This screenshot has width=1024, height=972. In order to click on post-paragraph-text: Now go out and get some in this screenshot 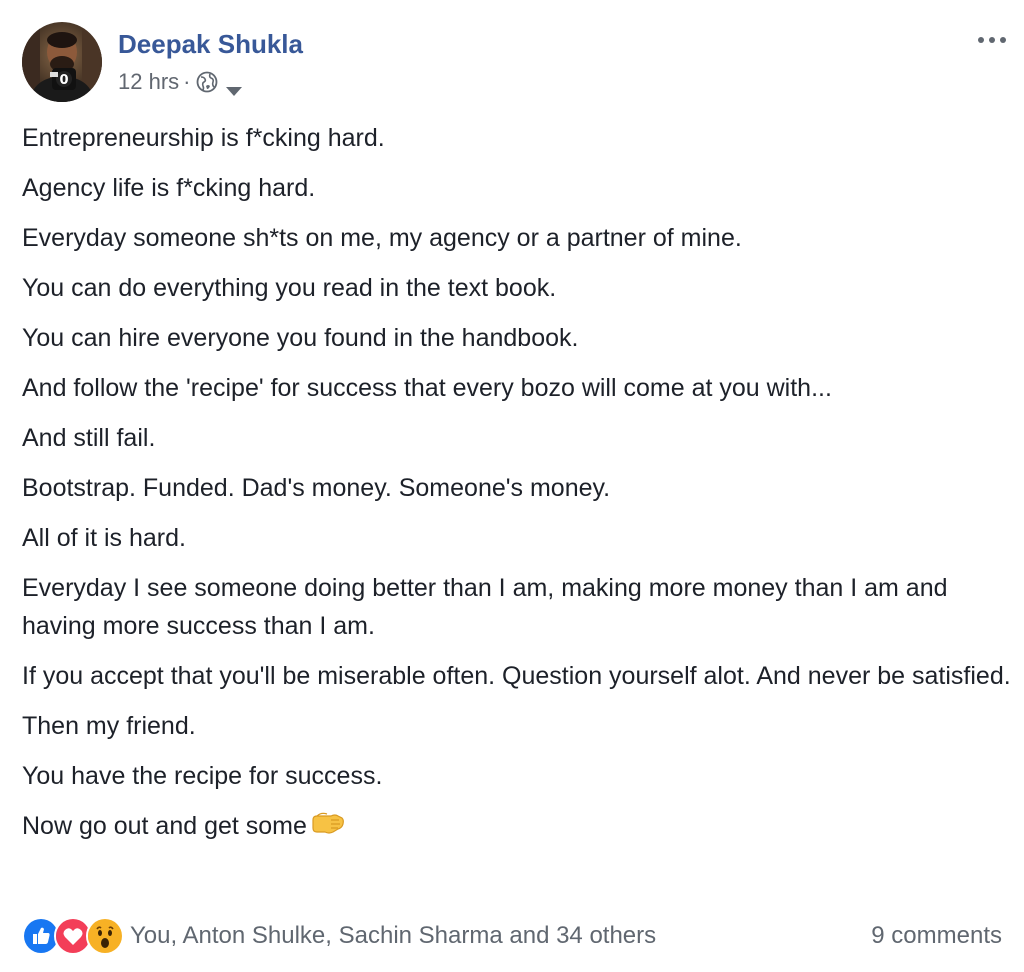, I will do `click(164, 826)`.